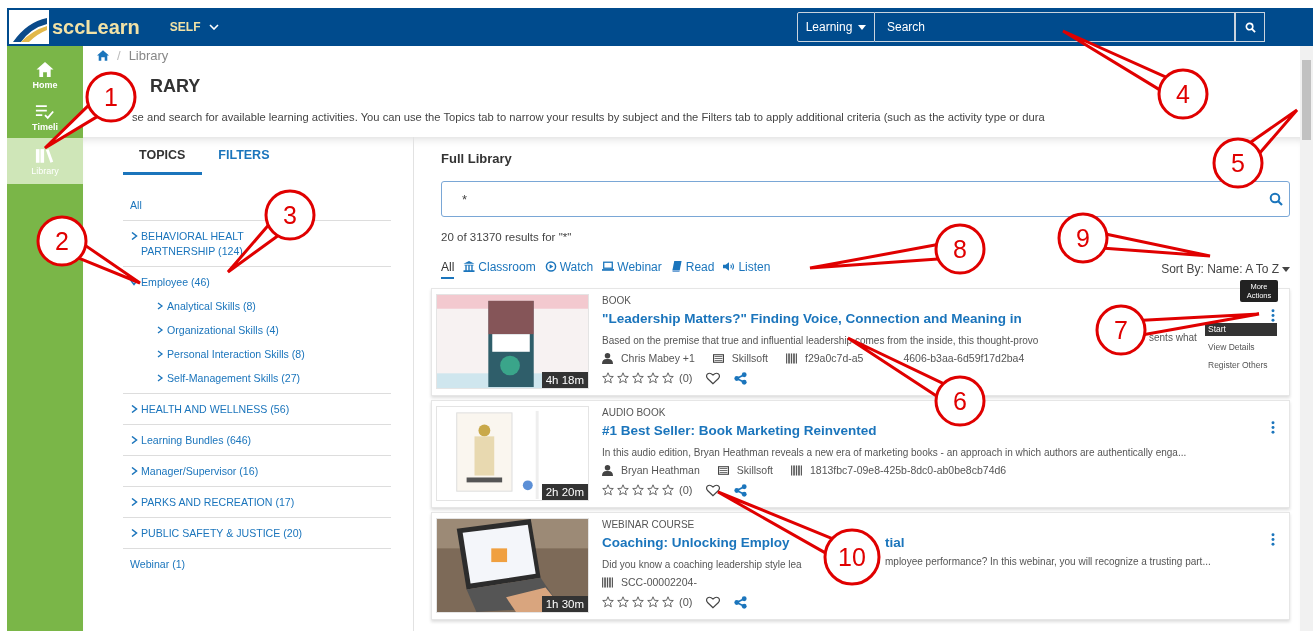  Describe the element at coordinates (747, 269) in the screenshot. I see `type-filter-tab: Listen` at that location.